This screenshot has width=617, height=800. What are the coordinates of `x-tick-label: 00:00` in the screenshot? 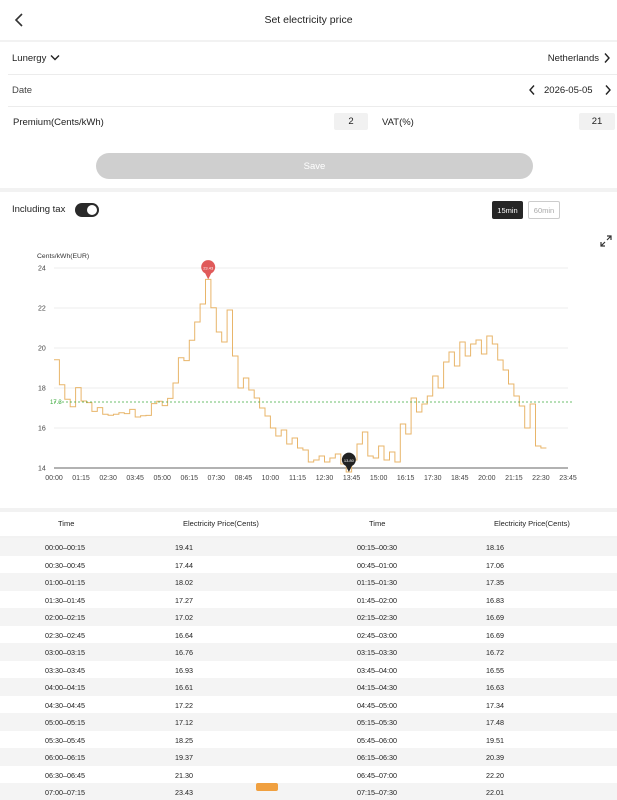 It's located at (54, 478).